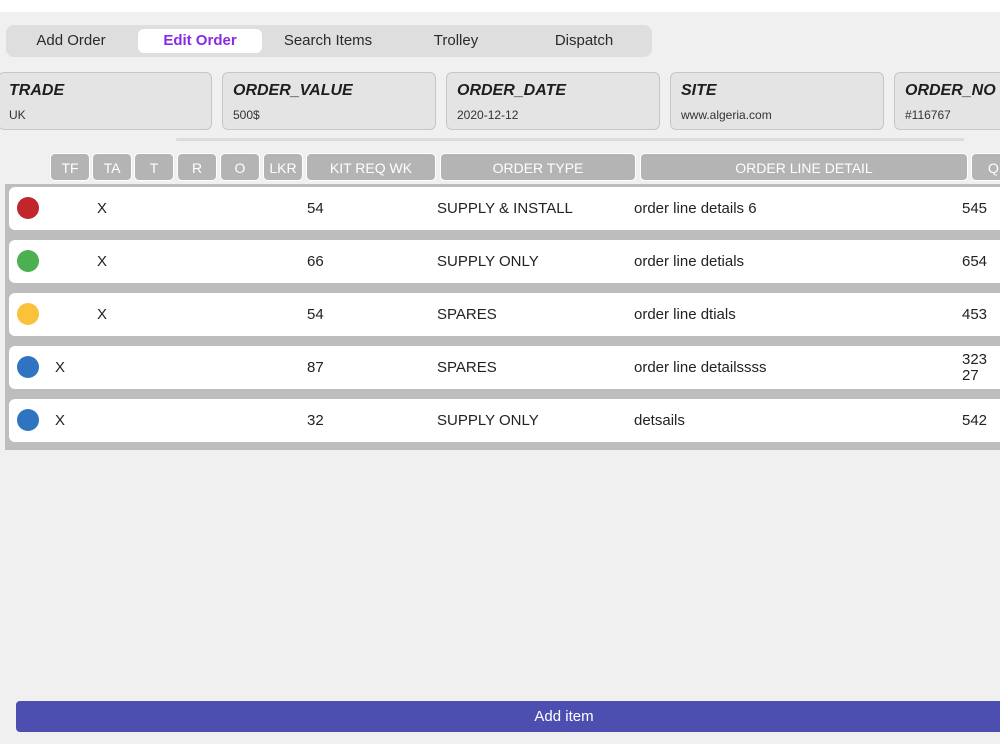 The height and width of the screenshot is (750, 1000). I want to click on cell-qty: 545, so click(975, 208).